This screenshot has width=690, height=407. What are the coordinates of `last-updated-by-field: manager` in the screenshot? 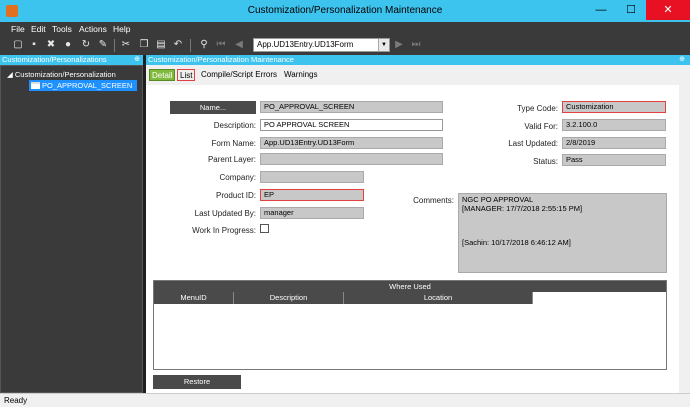 It's located at (312, 213).